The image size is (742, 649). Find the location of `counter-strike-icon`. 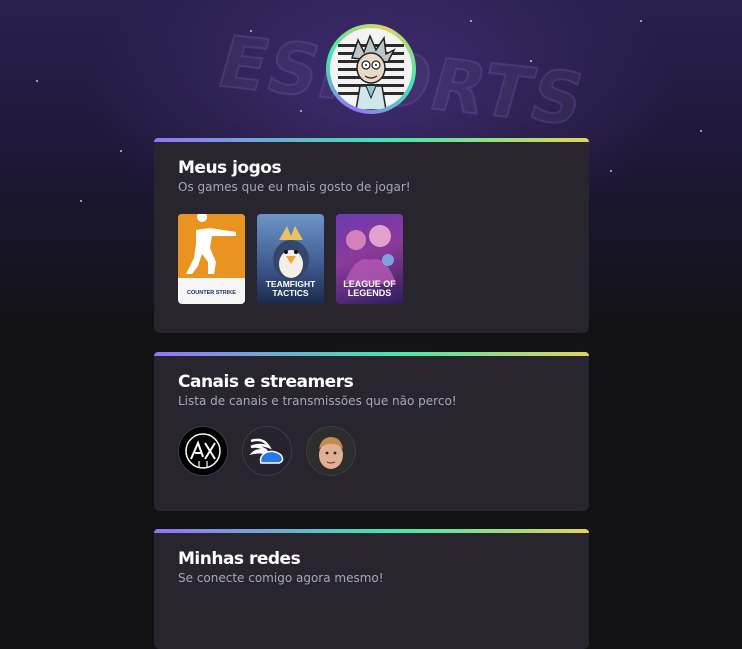

counter-strike-icon is located at coordinates (211, 244).